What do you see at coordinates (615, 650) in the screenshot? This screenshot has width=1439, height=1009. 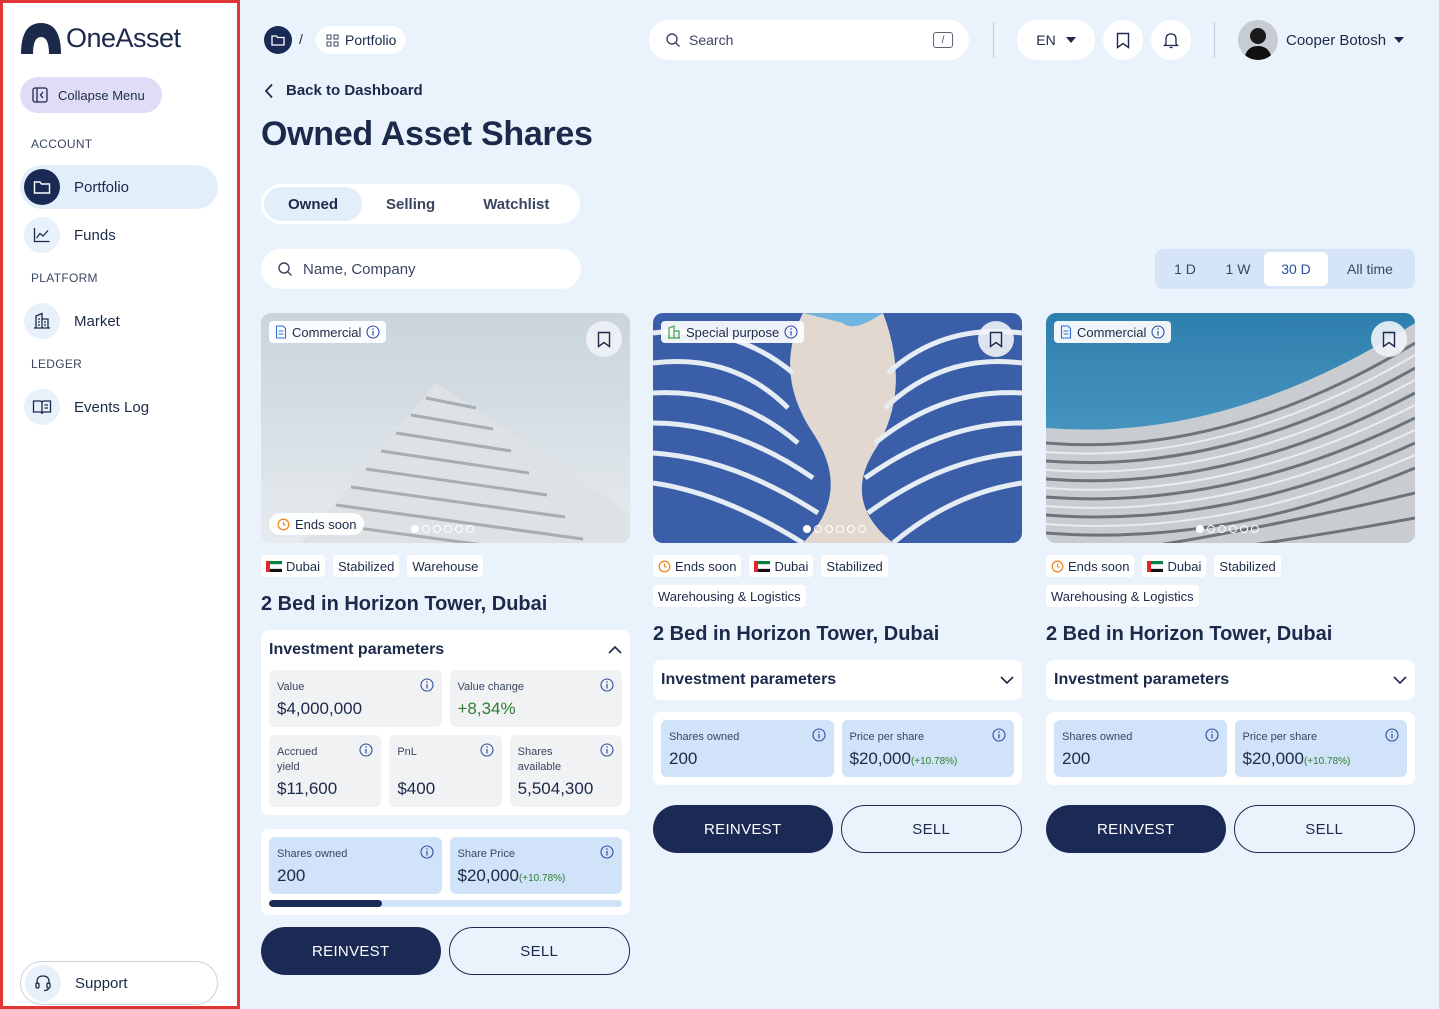 I see `chevron-up-icon` at bounding box center [615, 650].